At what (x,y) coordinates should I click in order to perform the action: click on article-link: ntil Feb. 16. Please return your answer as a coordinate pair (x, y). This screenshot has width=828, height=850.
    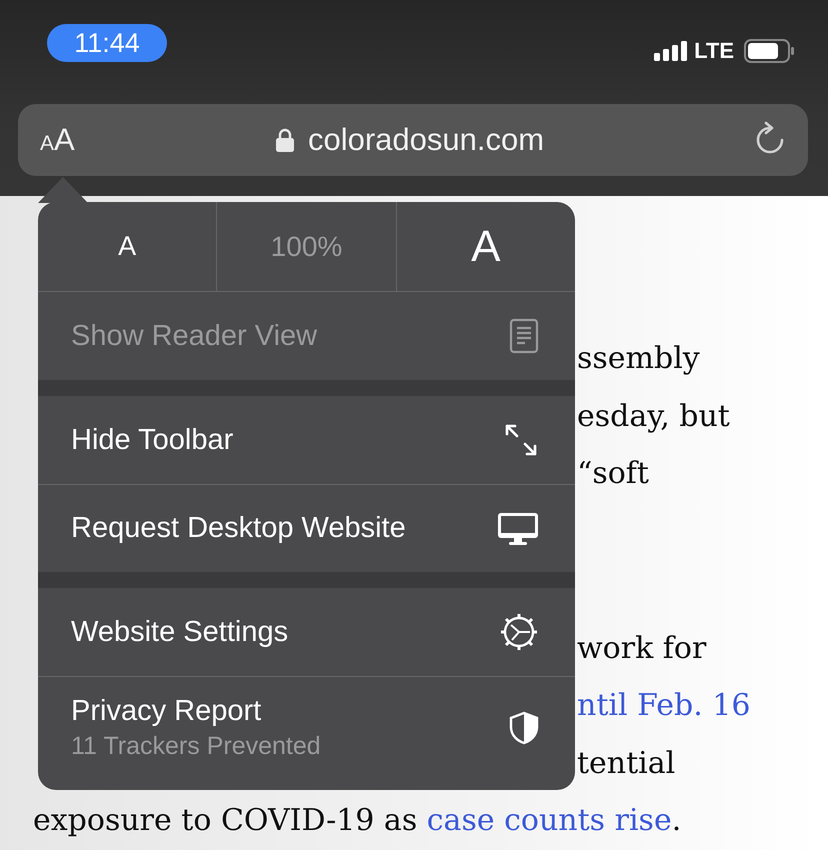
    Looking at the image, I should click on (663, 705).